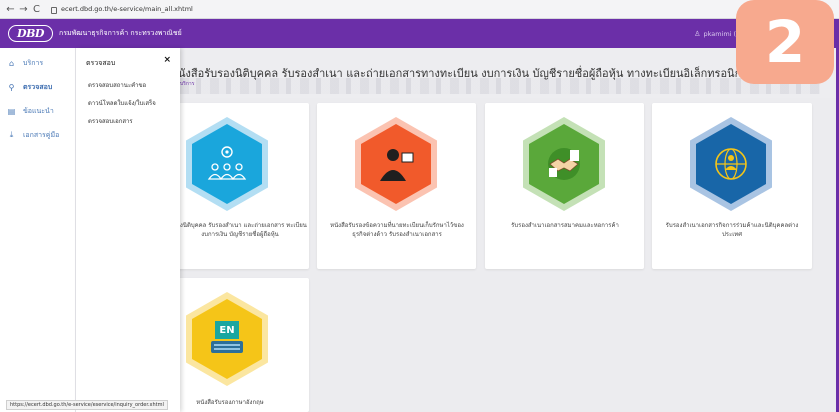 The width and height of the screenshot is (839, 412). Describe the element at coordinates (23, 9) in the screenshot. I see `forward-icon: →` at that location.